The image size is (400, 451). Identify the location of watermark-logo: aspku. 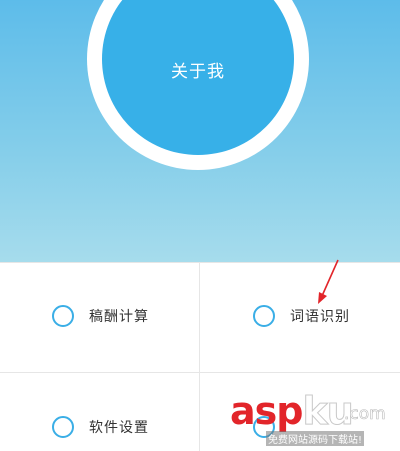
(292, 411).